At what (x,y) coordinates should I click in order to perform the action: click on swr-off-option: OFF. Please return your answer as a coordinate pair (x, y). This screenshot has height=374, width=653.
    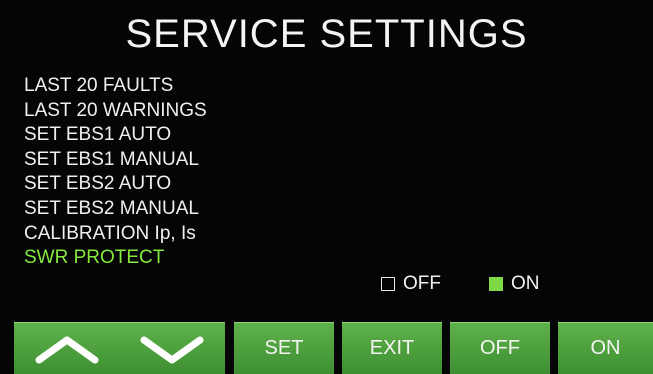
    Looking at the image, I should click on (411, 284).